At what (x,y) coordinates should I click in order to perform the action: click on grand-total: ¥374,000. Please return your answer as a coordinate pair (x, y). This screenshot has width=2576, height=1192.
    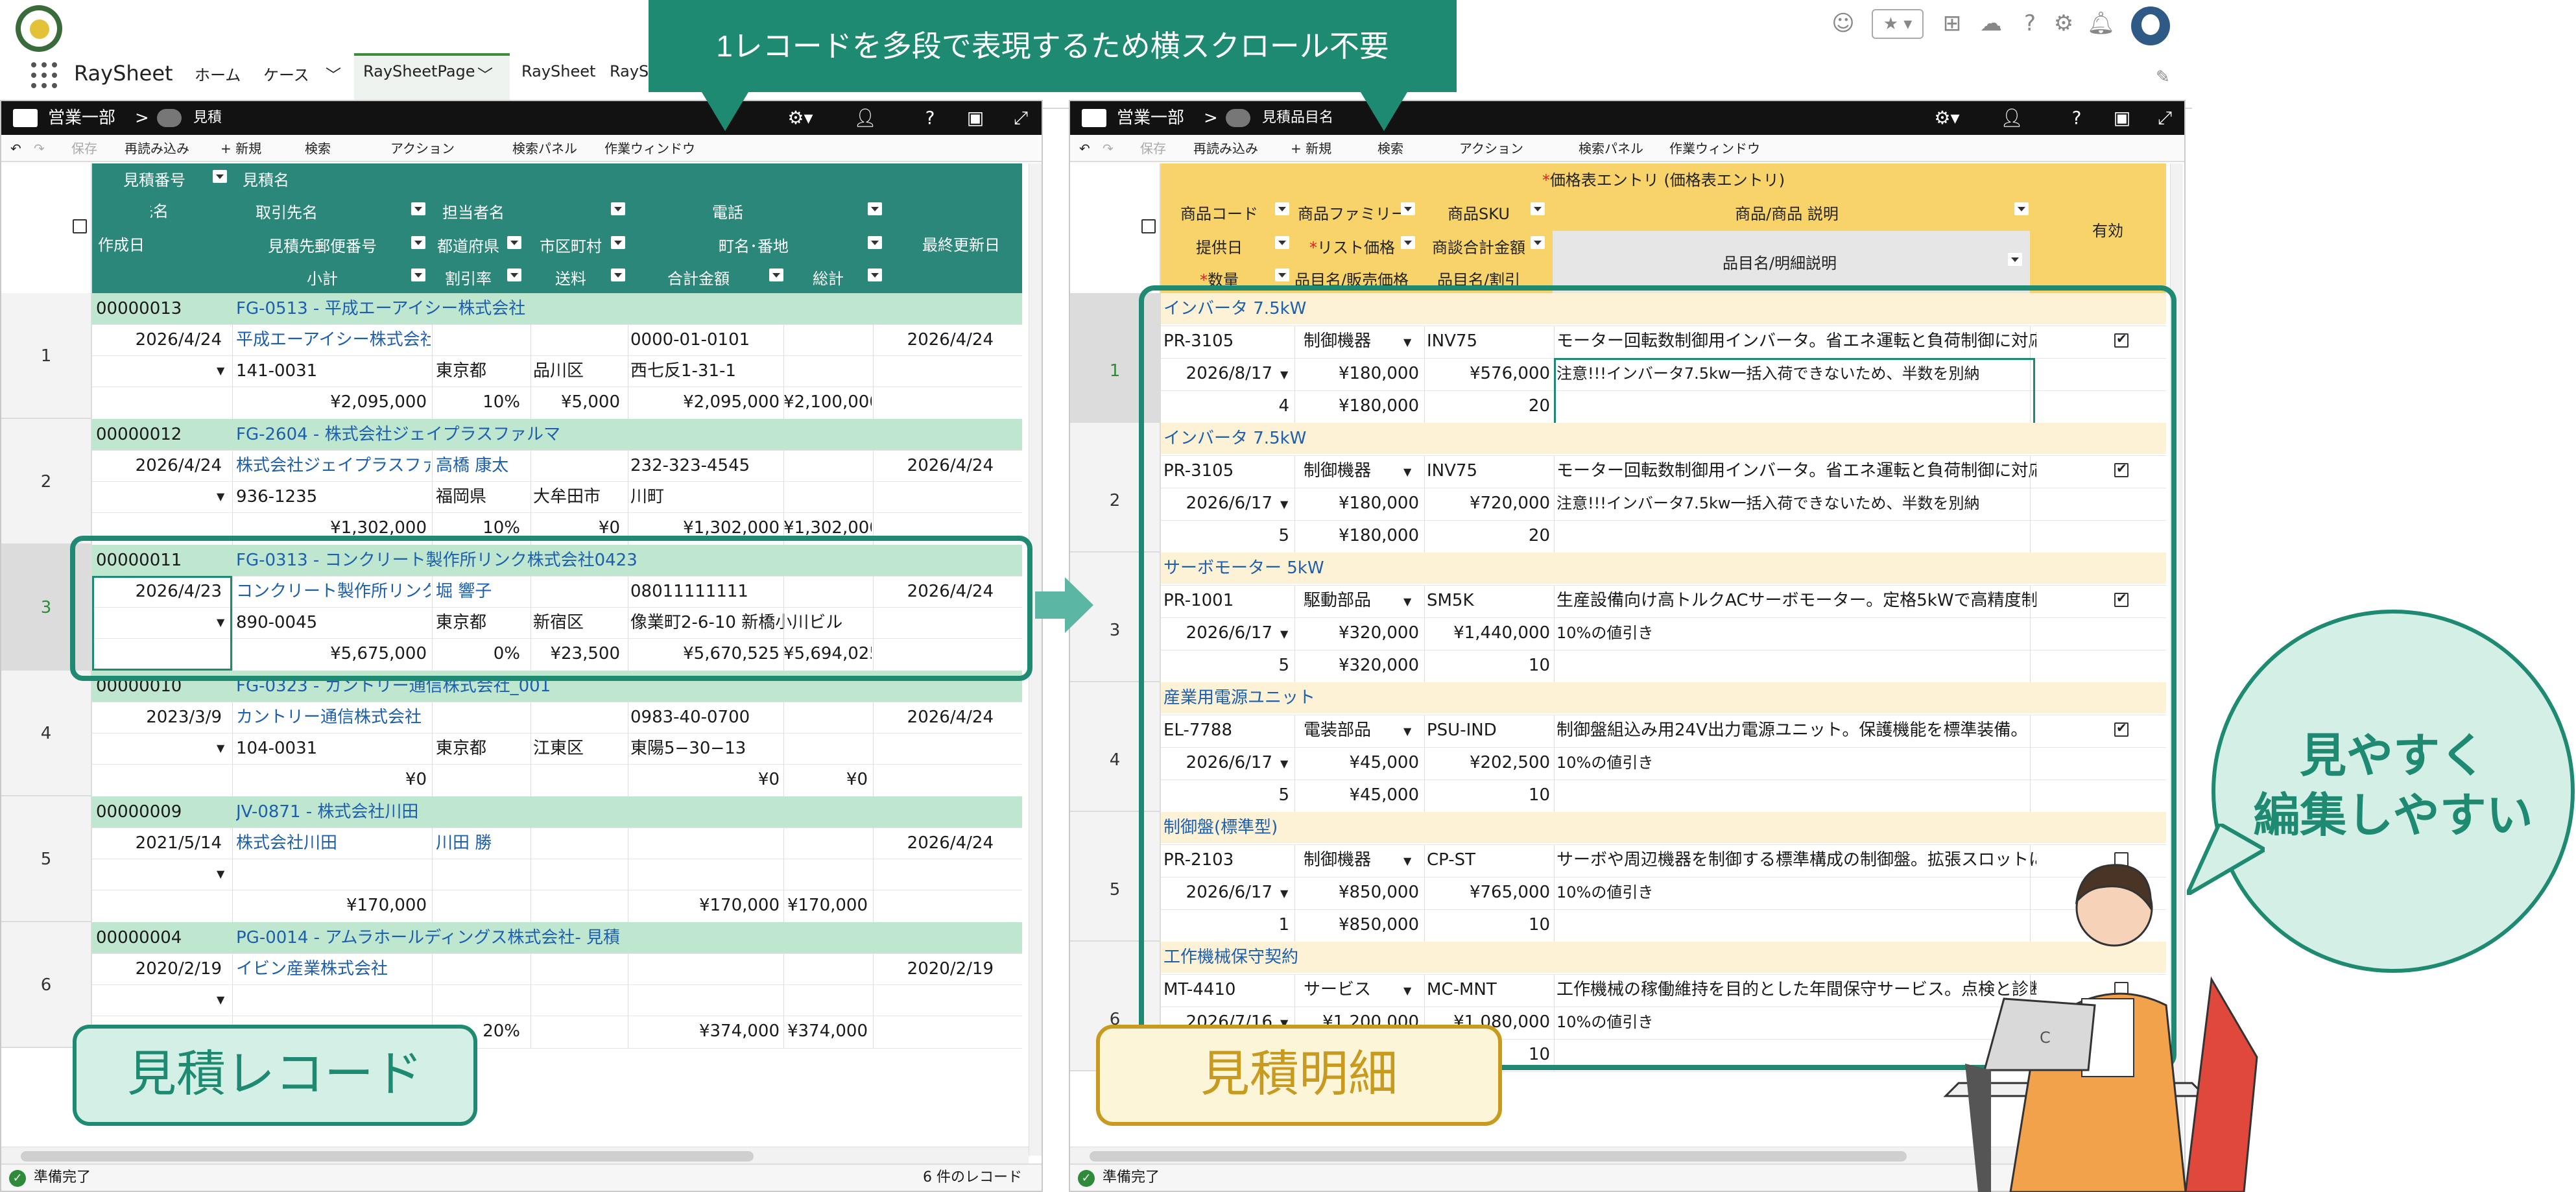
    Looking at the image, I should click on (827, 1031).